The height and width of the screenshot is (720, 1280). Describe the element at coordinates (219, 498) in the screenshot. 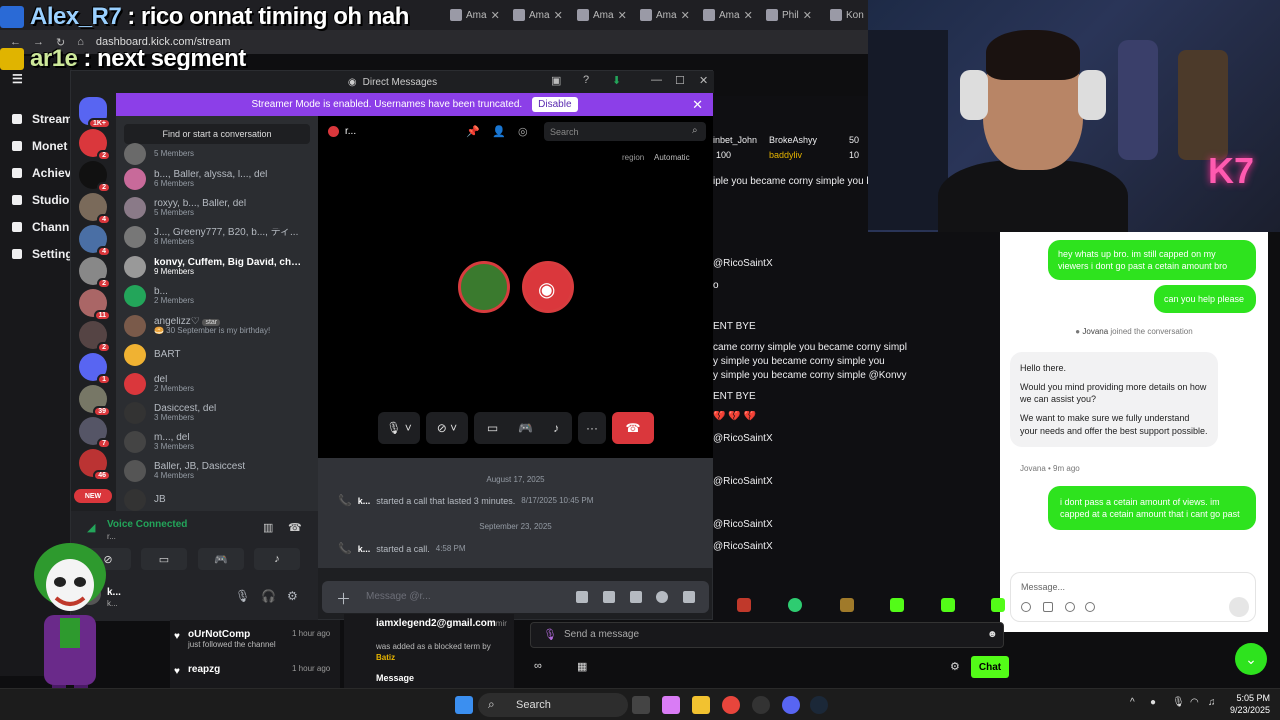

I see `dm-item: JB` at that location.